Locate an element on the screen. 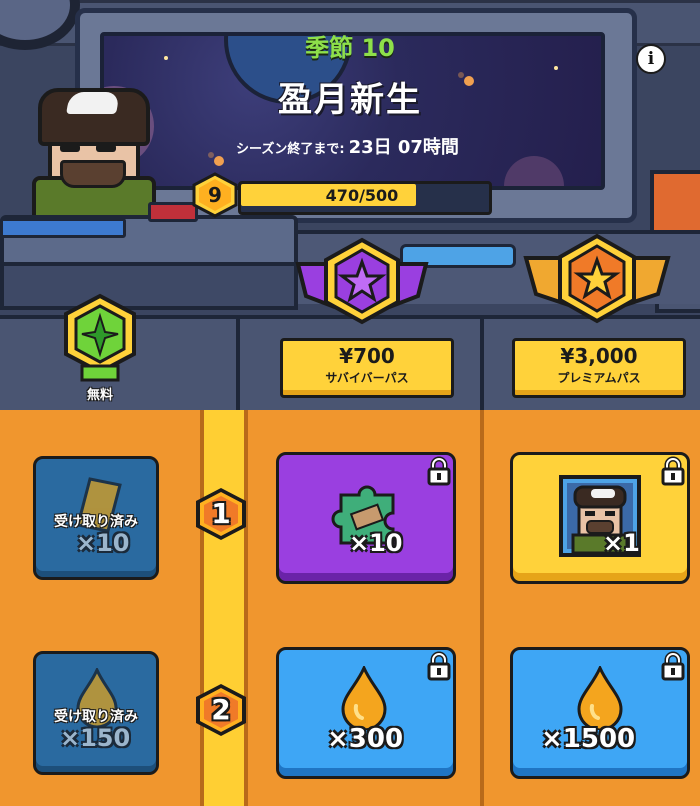 The width and height of the screenshot is (700, 806). free-tier-label: 無料 is located at coordinates (99, 395).